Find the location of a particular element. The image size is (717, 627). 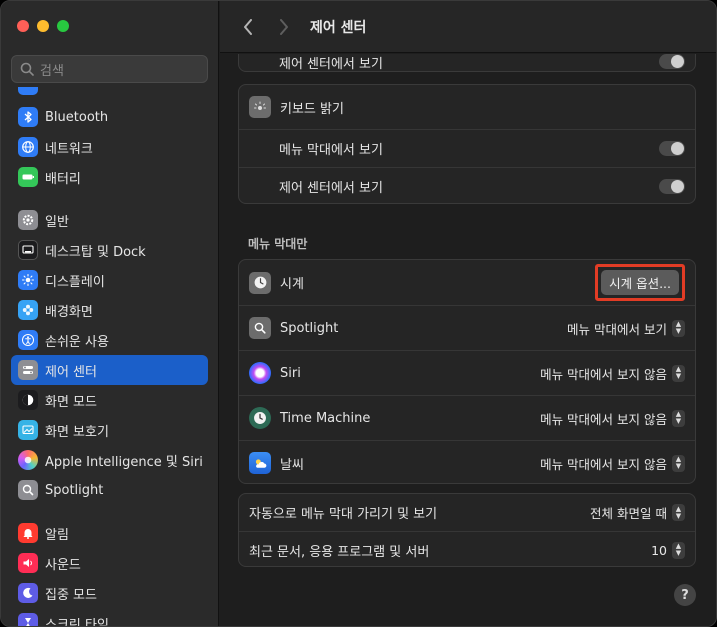

accessibility-icon is located at coordinates (28, 340).